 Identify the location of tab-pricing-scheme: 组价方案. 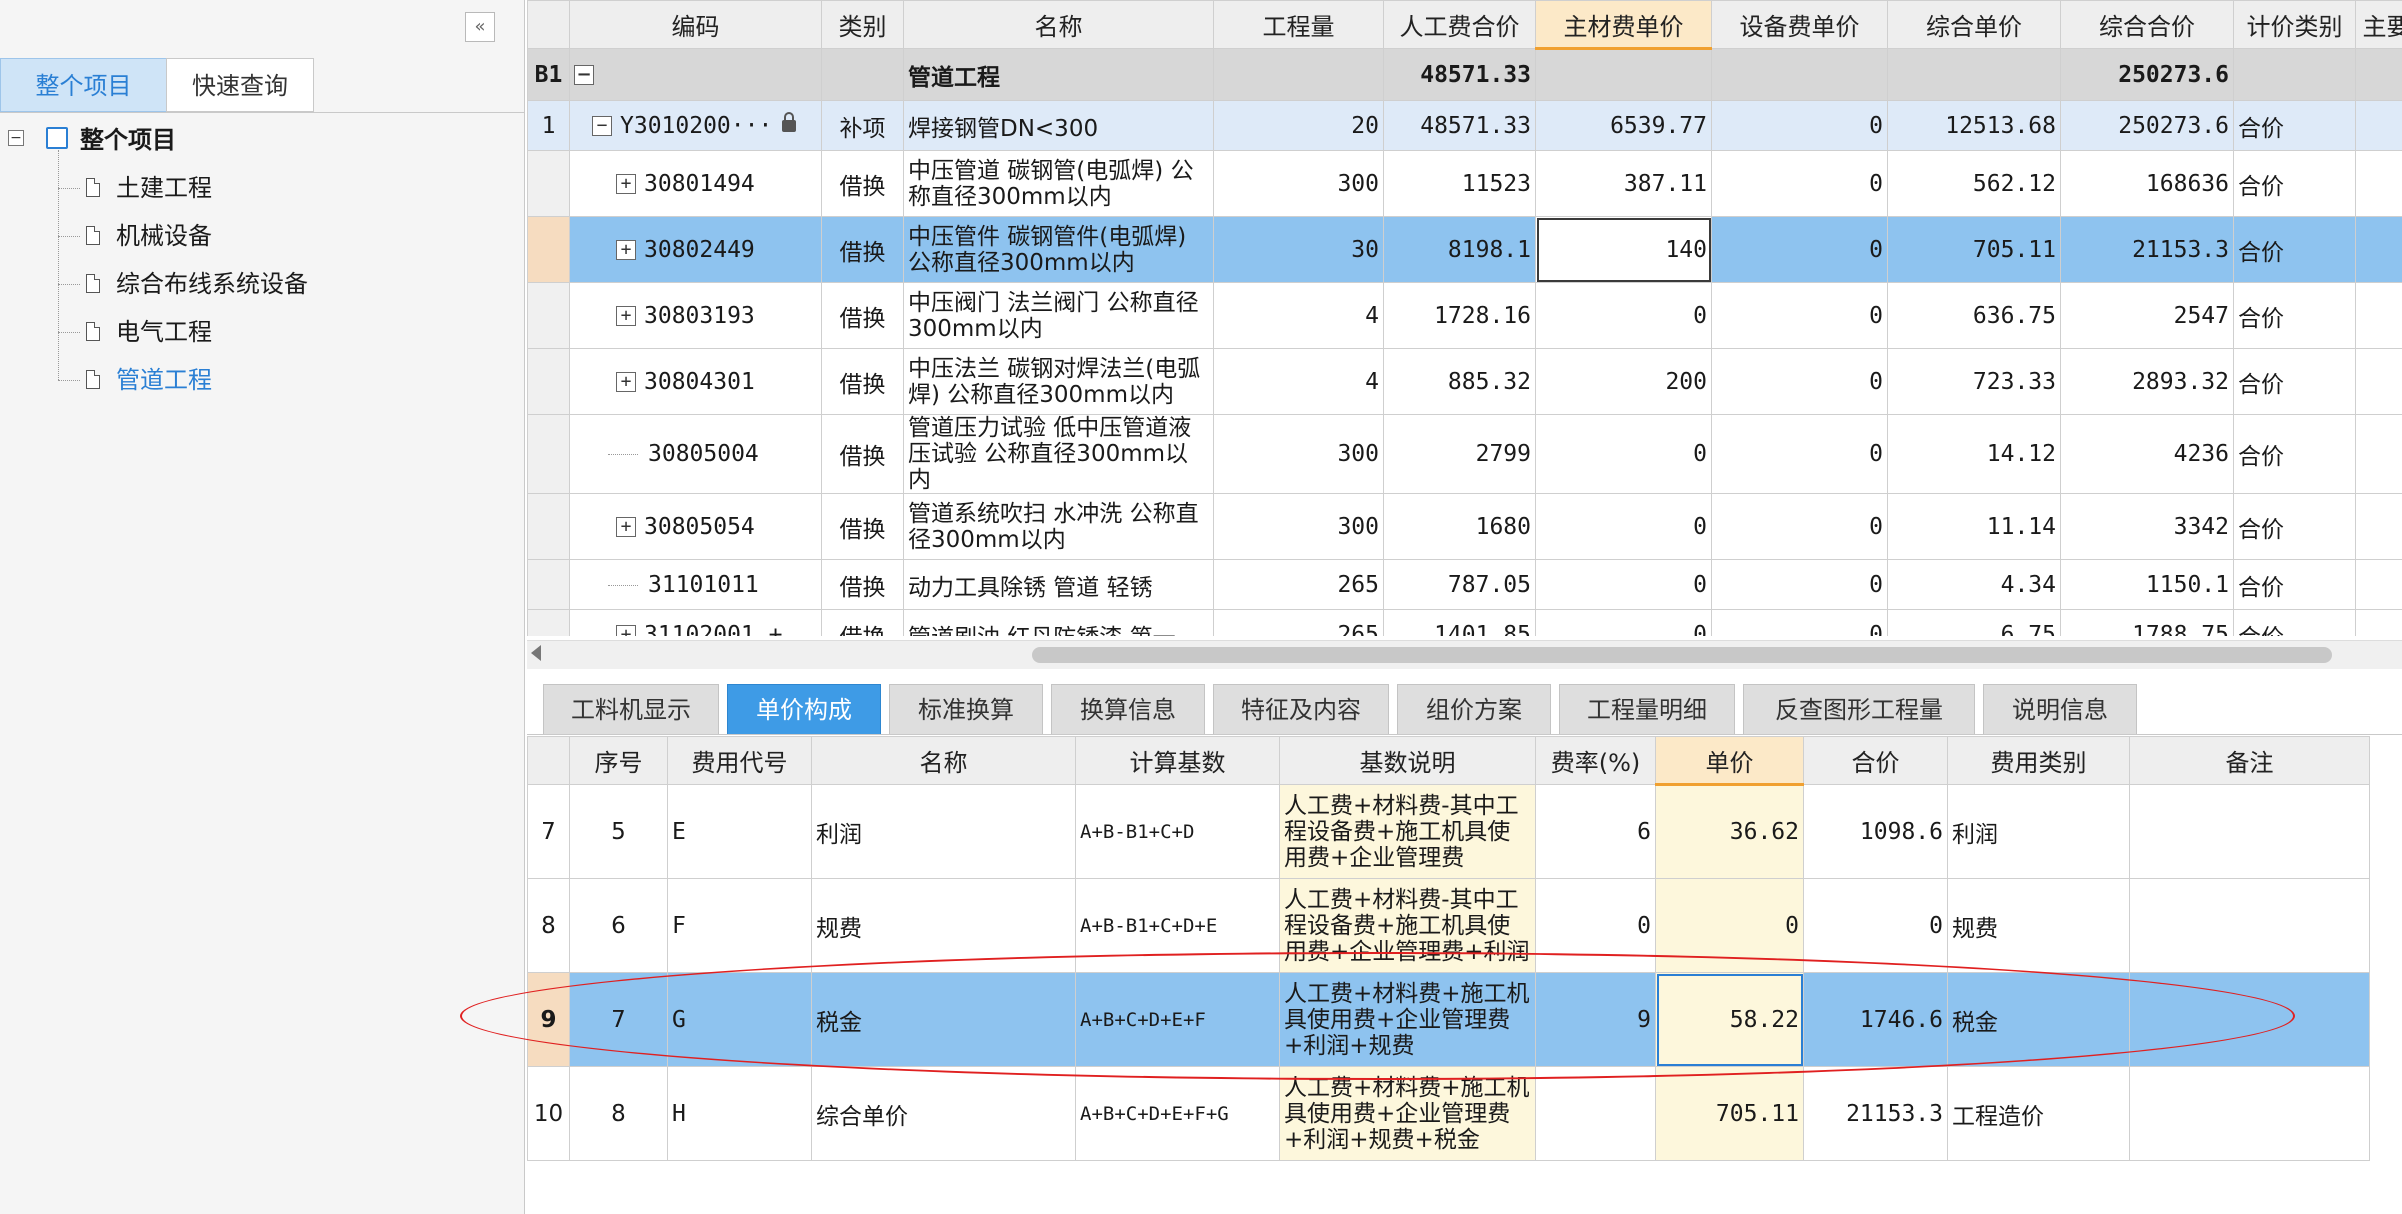
(1474, 709).